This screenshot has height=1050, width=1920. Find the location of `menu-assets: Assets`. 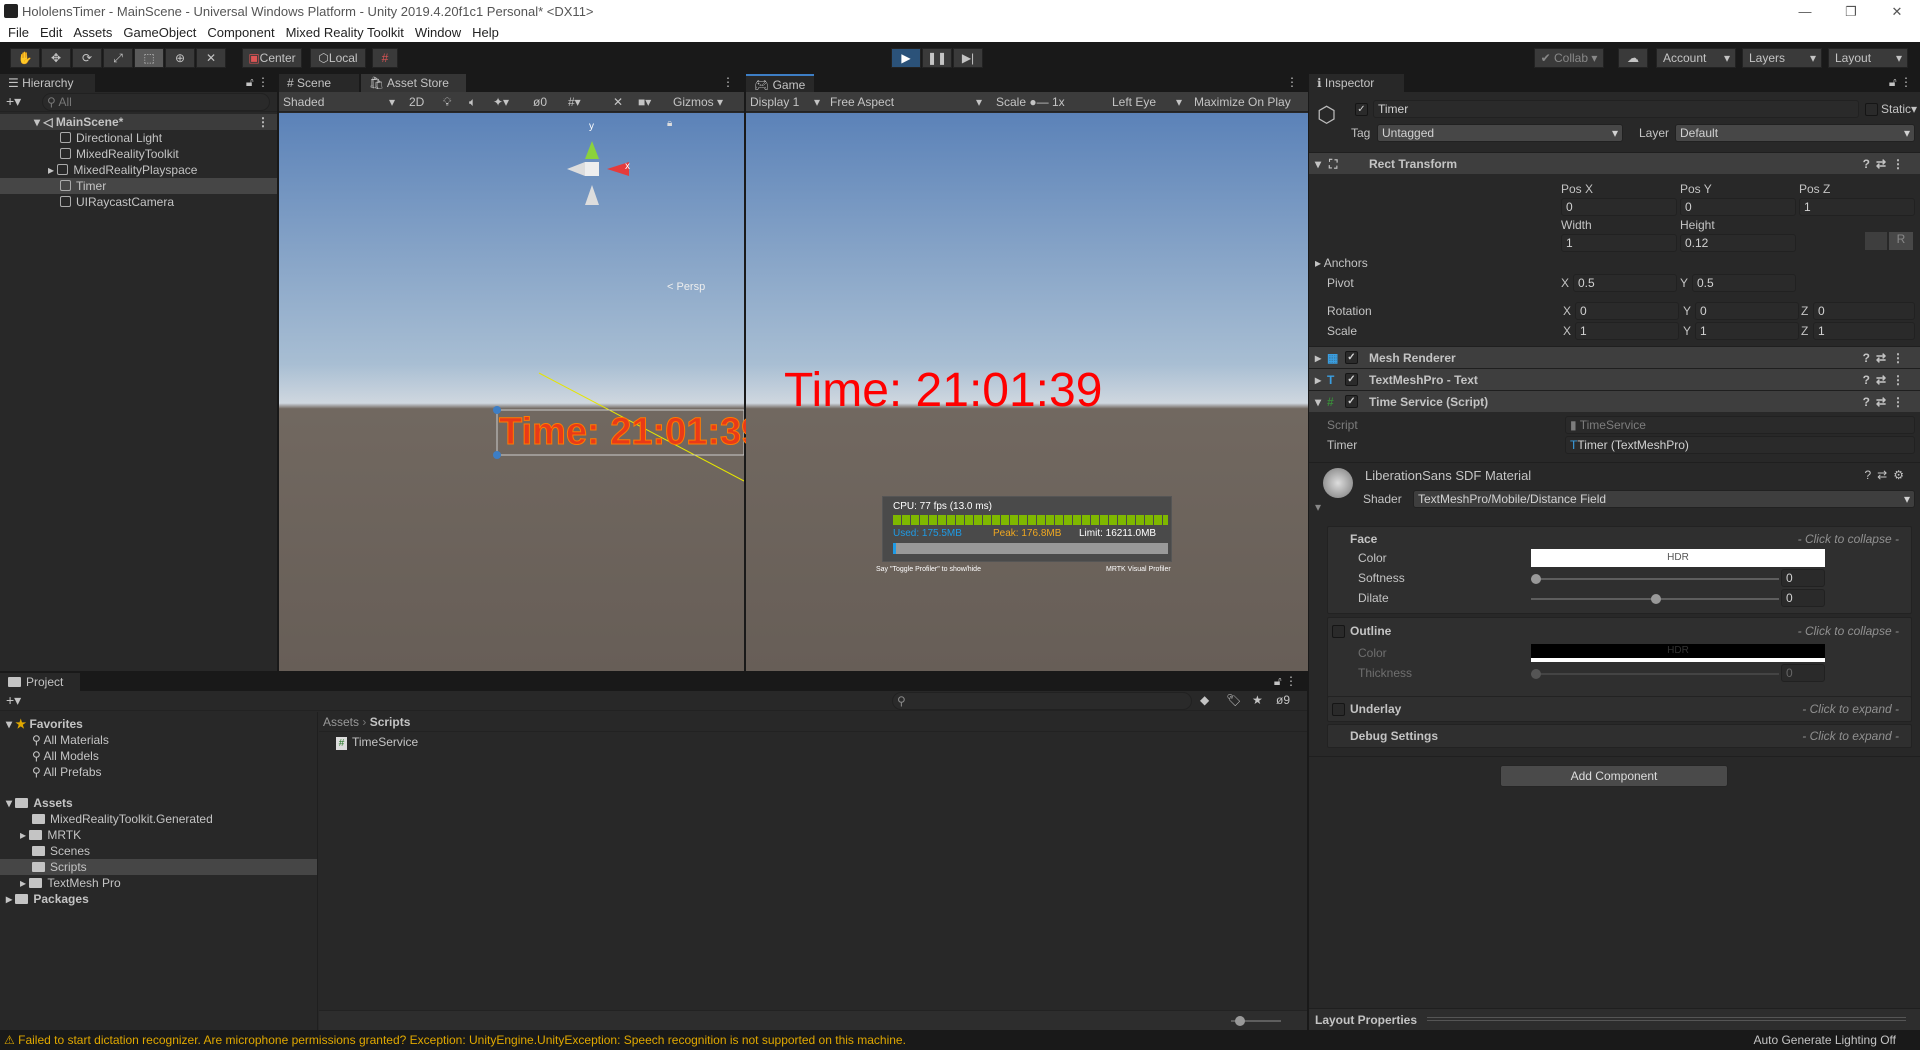

menu-assets: Assets is located at coordinates (92, 32).